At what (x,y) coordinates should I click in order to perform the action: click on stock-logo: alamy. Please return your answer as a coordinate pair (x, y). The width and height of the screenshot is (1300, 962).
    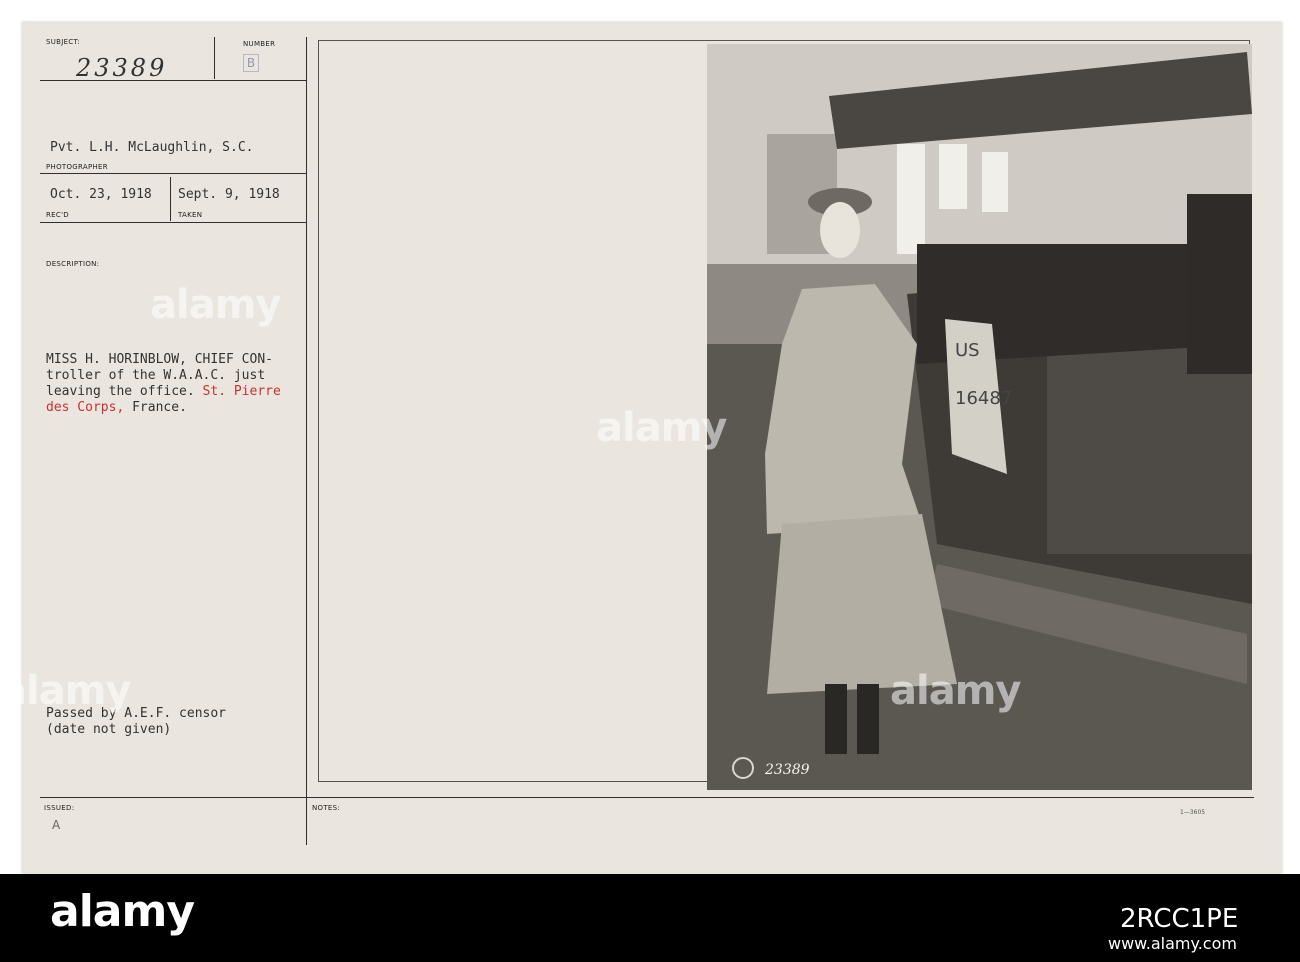
    Looking at the image, I should click on (122, 911).